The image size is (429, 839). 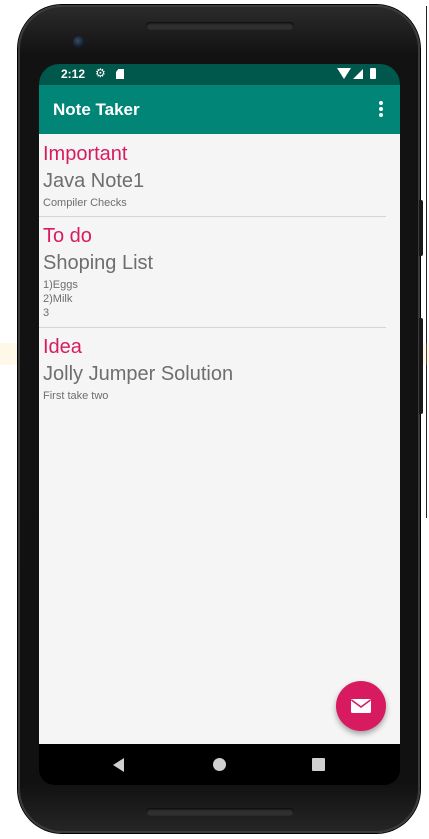 I want to click on power-button, so click(x=421, y=228).